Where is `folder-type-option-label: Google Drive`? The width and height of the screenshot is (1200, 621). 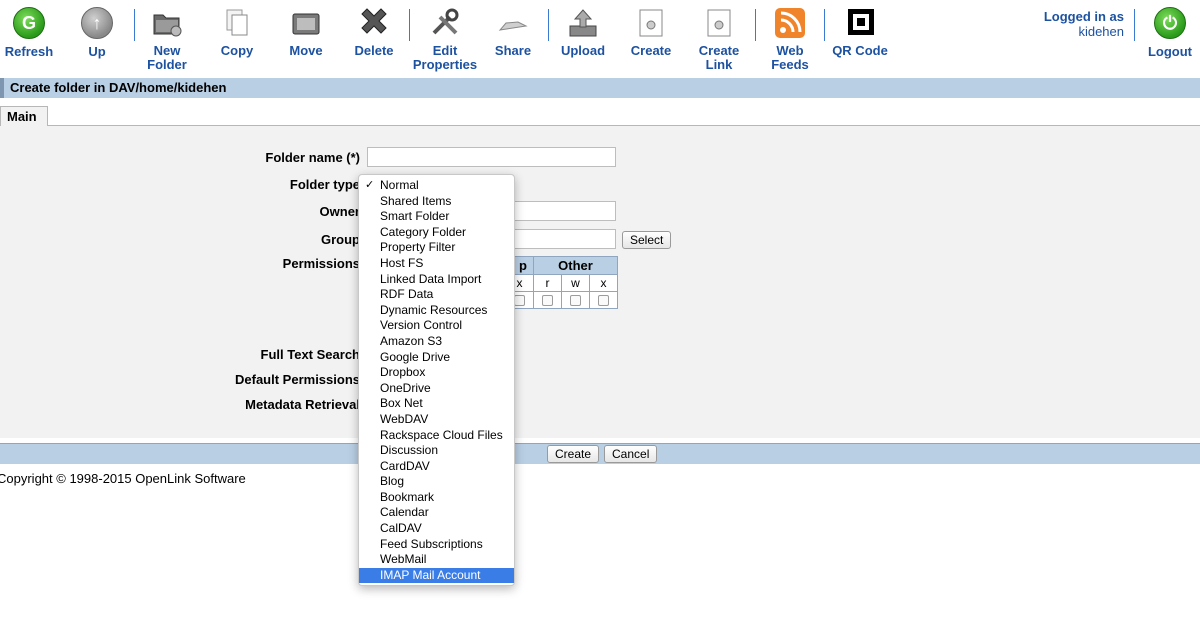 folder-type-option-label: Google Drive is located at coordinates (415, 356).